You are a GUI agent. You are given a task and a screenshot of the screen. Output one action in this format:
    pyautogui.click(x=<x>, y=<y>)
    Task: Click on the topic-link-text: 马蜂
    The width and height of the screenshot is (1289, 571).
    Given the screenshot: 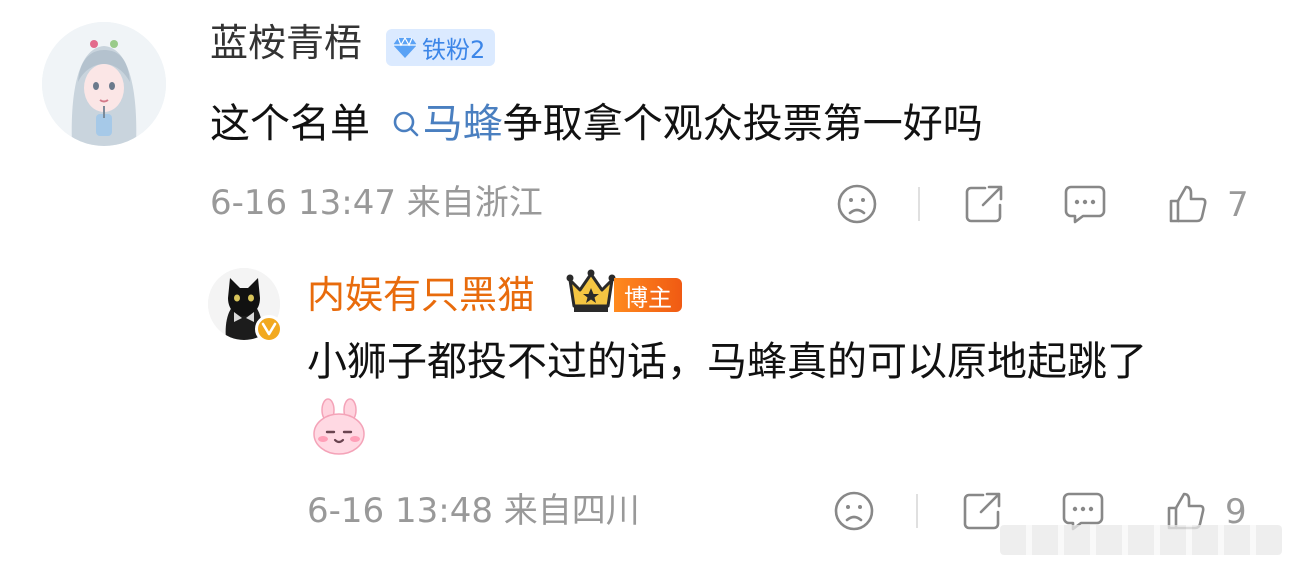 What is the action you would take?
    pyautogui.click(x=462, y=124)
    